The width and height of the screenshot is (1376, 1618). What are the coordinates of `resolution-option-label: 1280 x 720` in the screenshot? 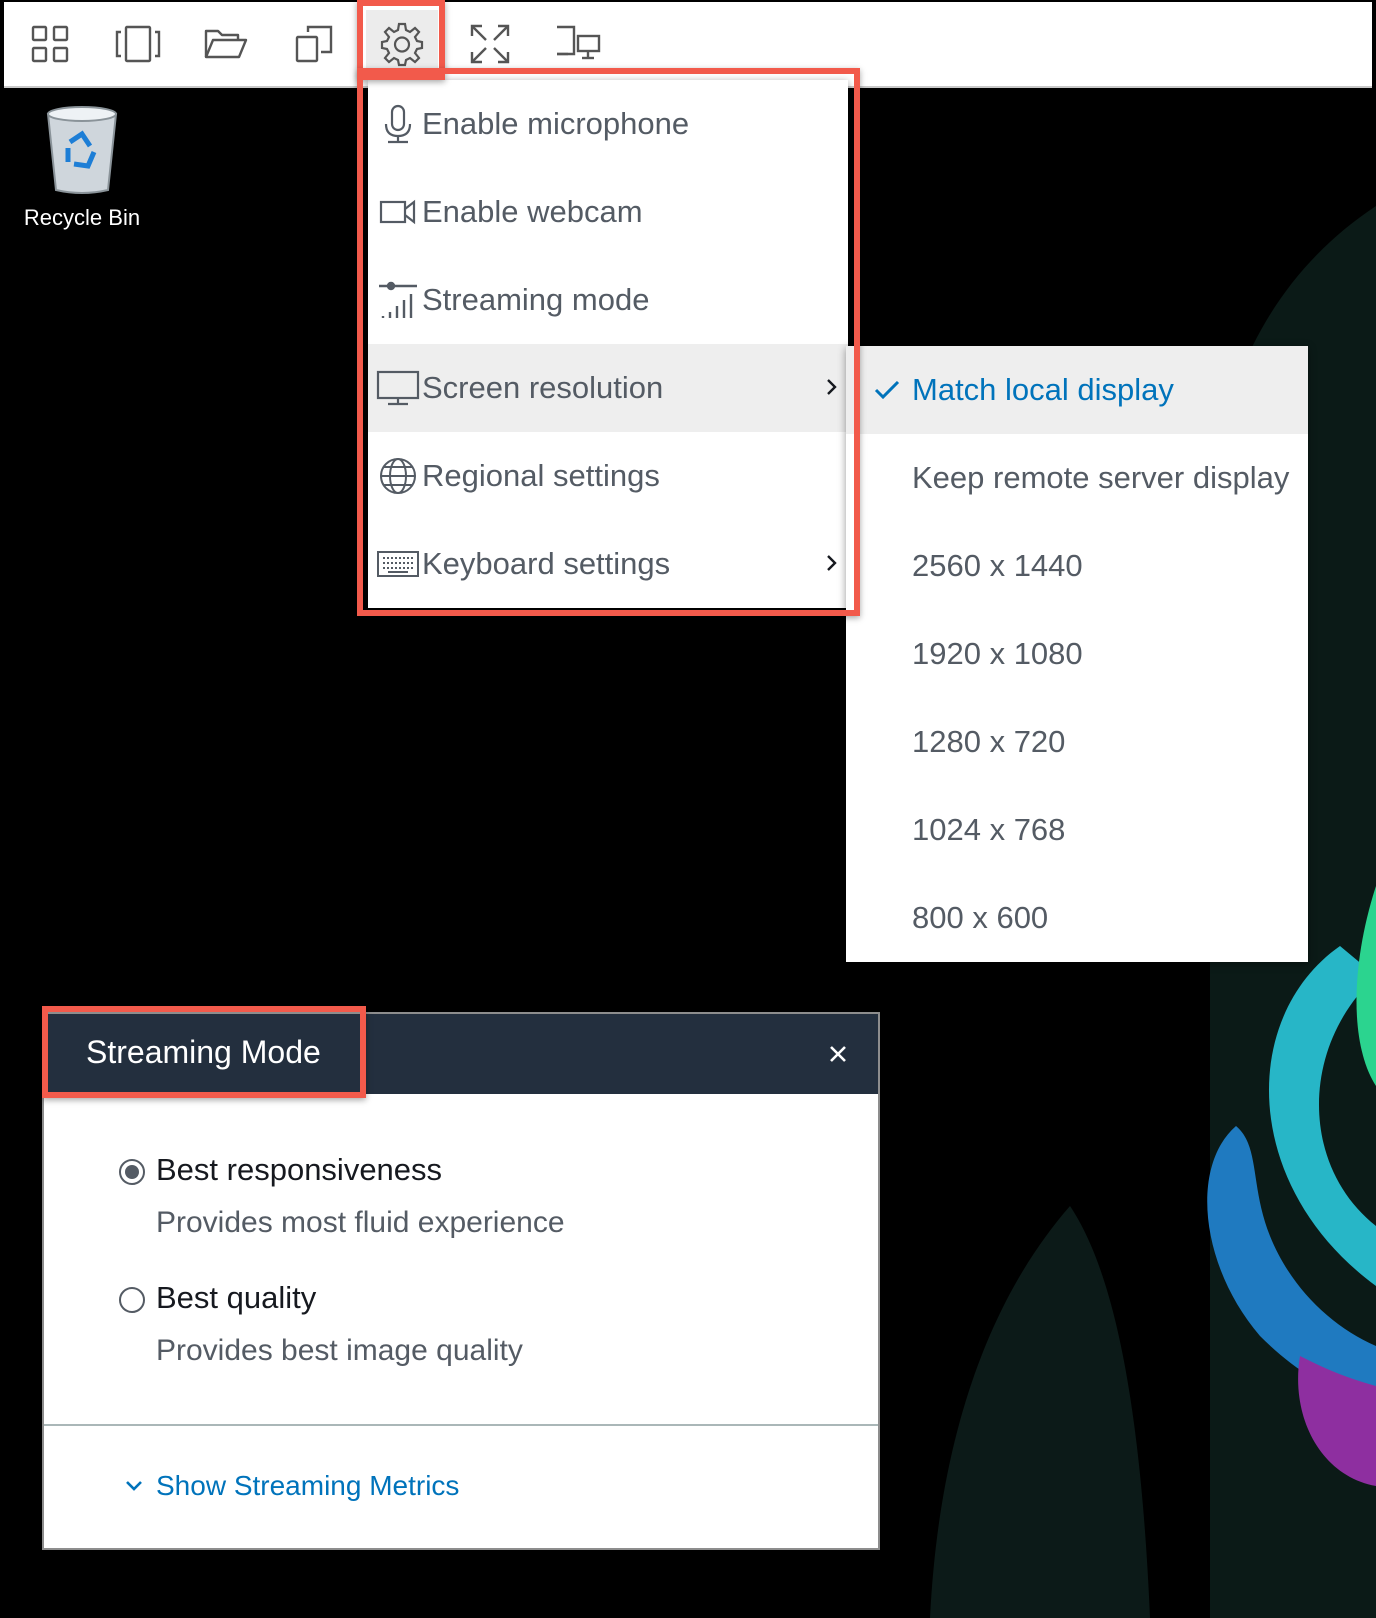 It's located at (989, 741).